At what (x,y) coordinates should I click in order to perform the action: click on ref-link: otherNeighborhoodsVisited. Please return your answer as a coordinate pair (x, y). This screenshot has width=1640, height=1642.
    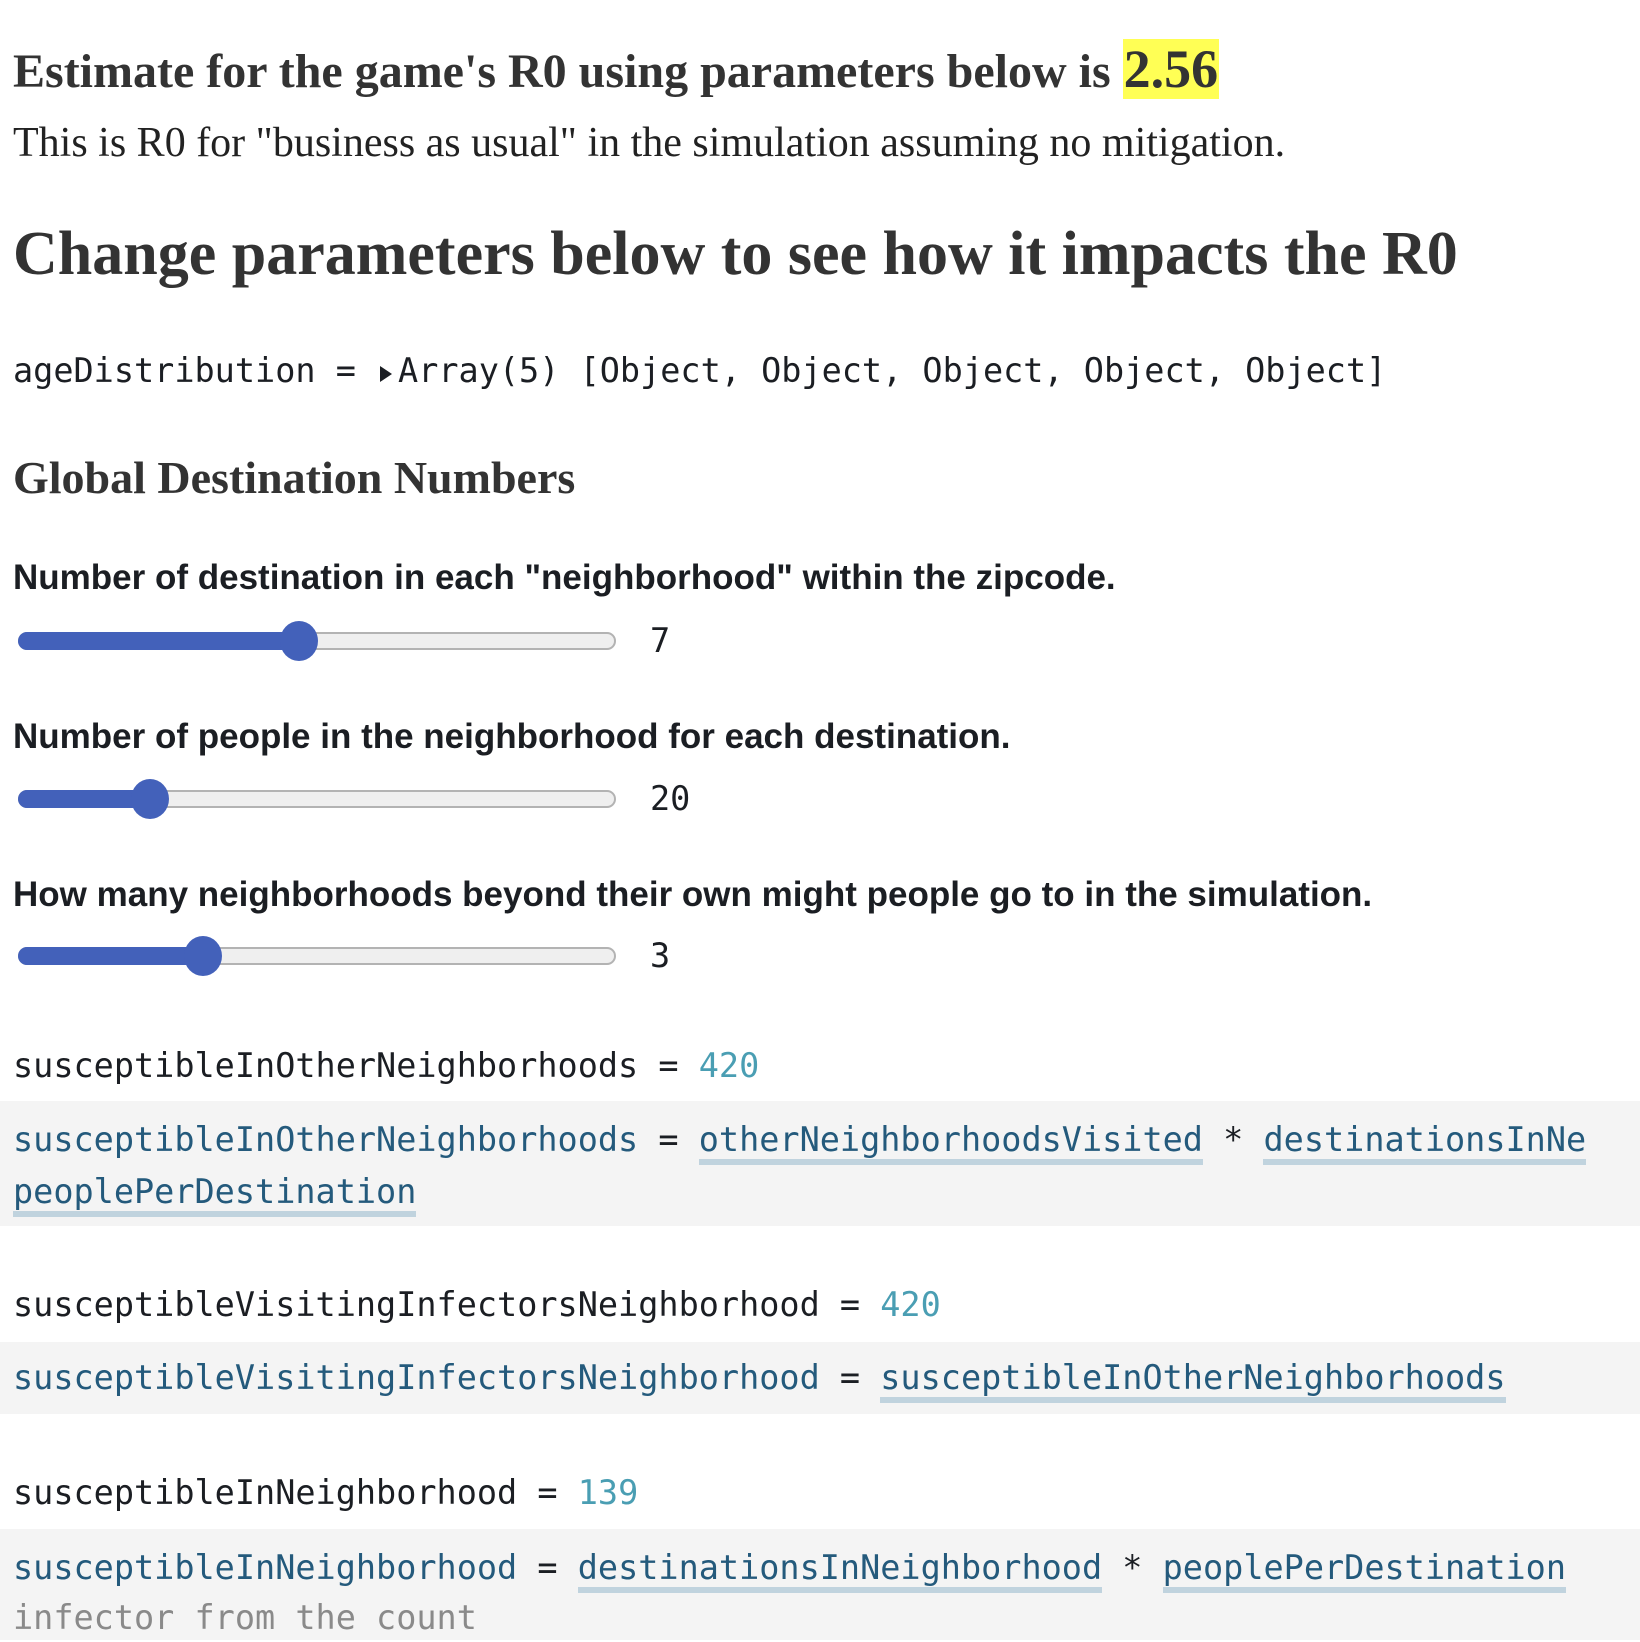
    Looking at the image, I should click on (950, 1142).